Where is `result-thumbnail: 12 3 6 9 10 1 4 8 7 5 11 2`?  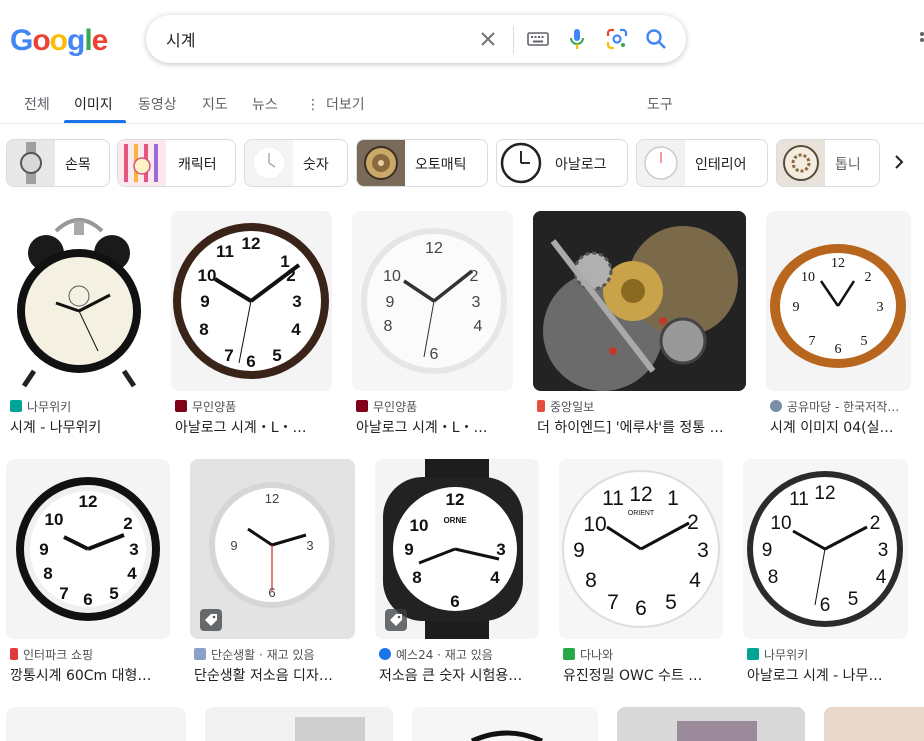 result-thumbnail: 12 3 6 9 10 1 4 8 7 5 11 2 is located at coordinates (251, 301).